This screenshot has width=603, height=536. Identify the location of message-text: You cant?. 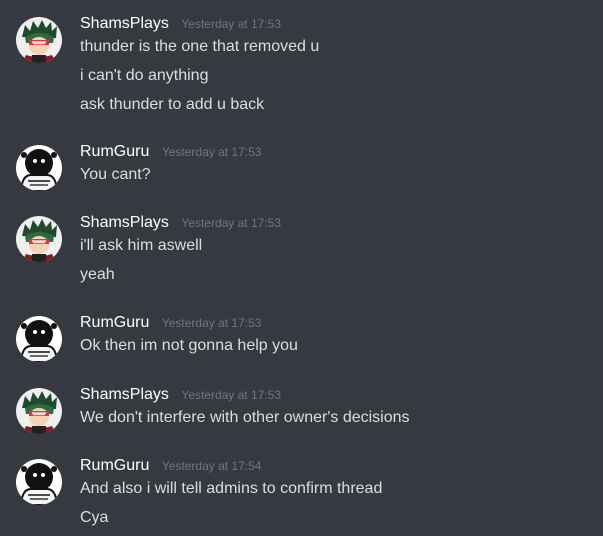
(115, 174).